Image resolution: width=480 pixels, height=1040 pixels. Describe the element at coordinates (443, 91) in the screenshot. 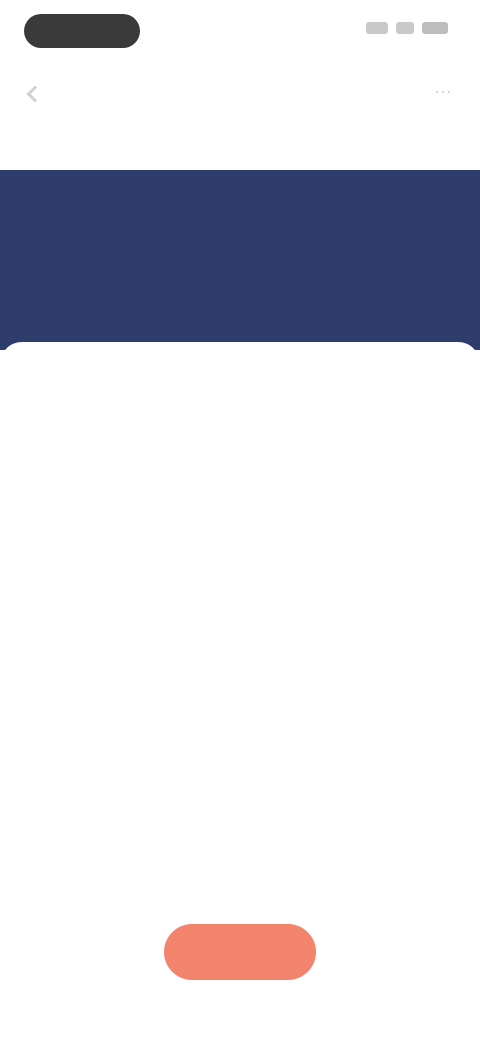

I see `more-options-button: ···` at that location.